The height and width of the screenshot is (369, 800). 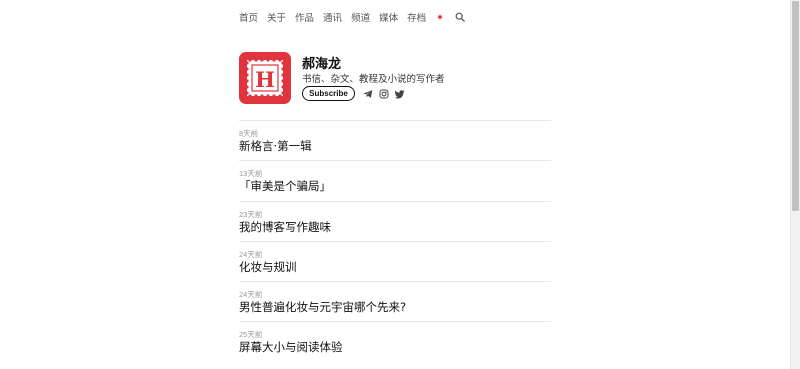 What do you see at coordinates (322, 307) in the screenshot?
I see `post-title-link: 男性普遍化妆与元宇宙哪个先来?` at bounding box center [322, 307].